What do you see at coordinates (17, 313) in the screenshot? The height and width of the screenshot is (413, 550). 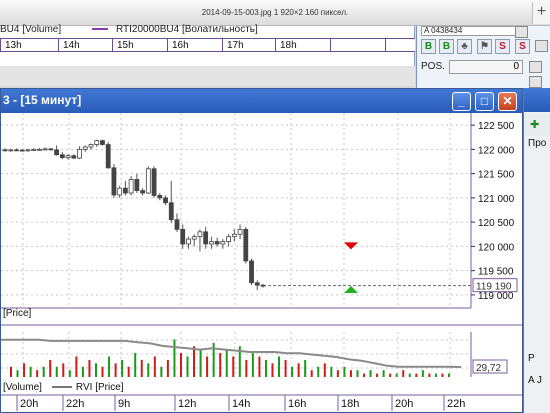 I see `price-series-label: [Price]` at bounding box center [17, 313].